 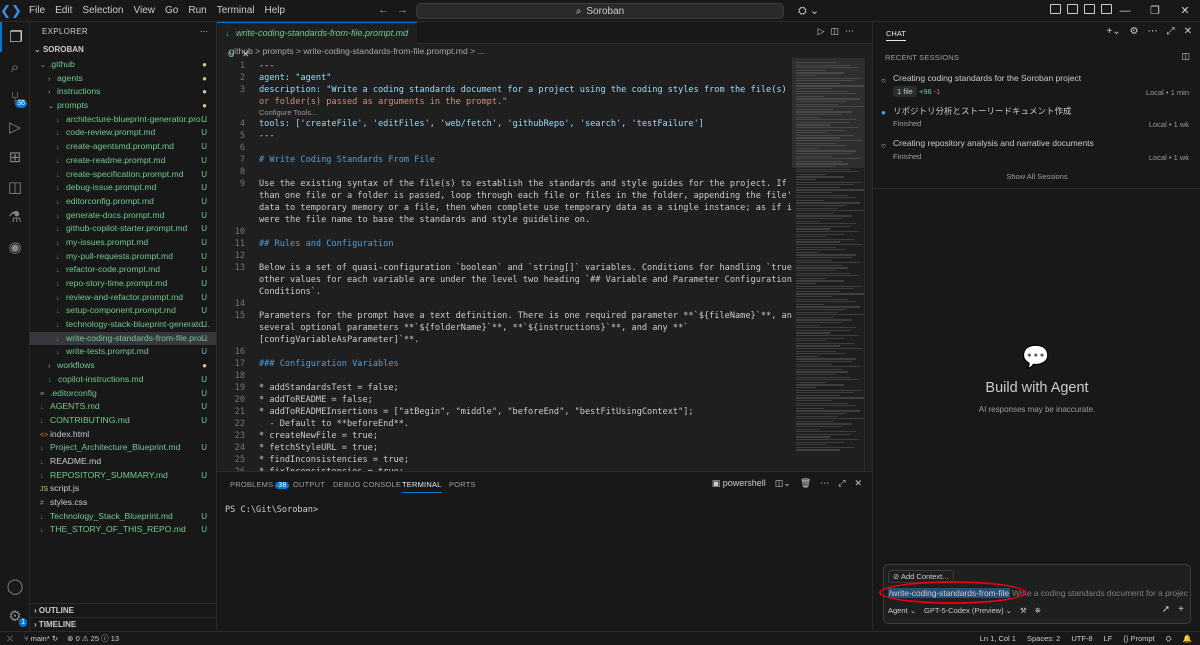 What do you see at coordinates (309, 484) in the screenshot?
I see `tab-output: OUTPUT` at bounding box center [309, 484].